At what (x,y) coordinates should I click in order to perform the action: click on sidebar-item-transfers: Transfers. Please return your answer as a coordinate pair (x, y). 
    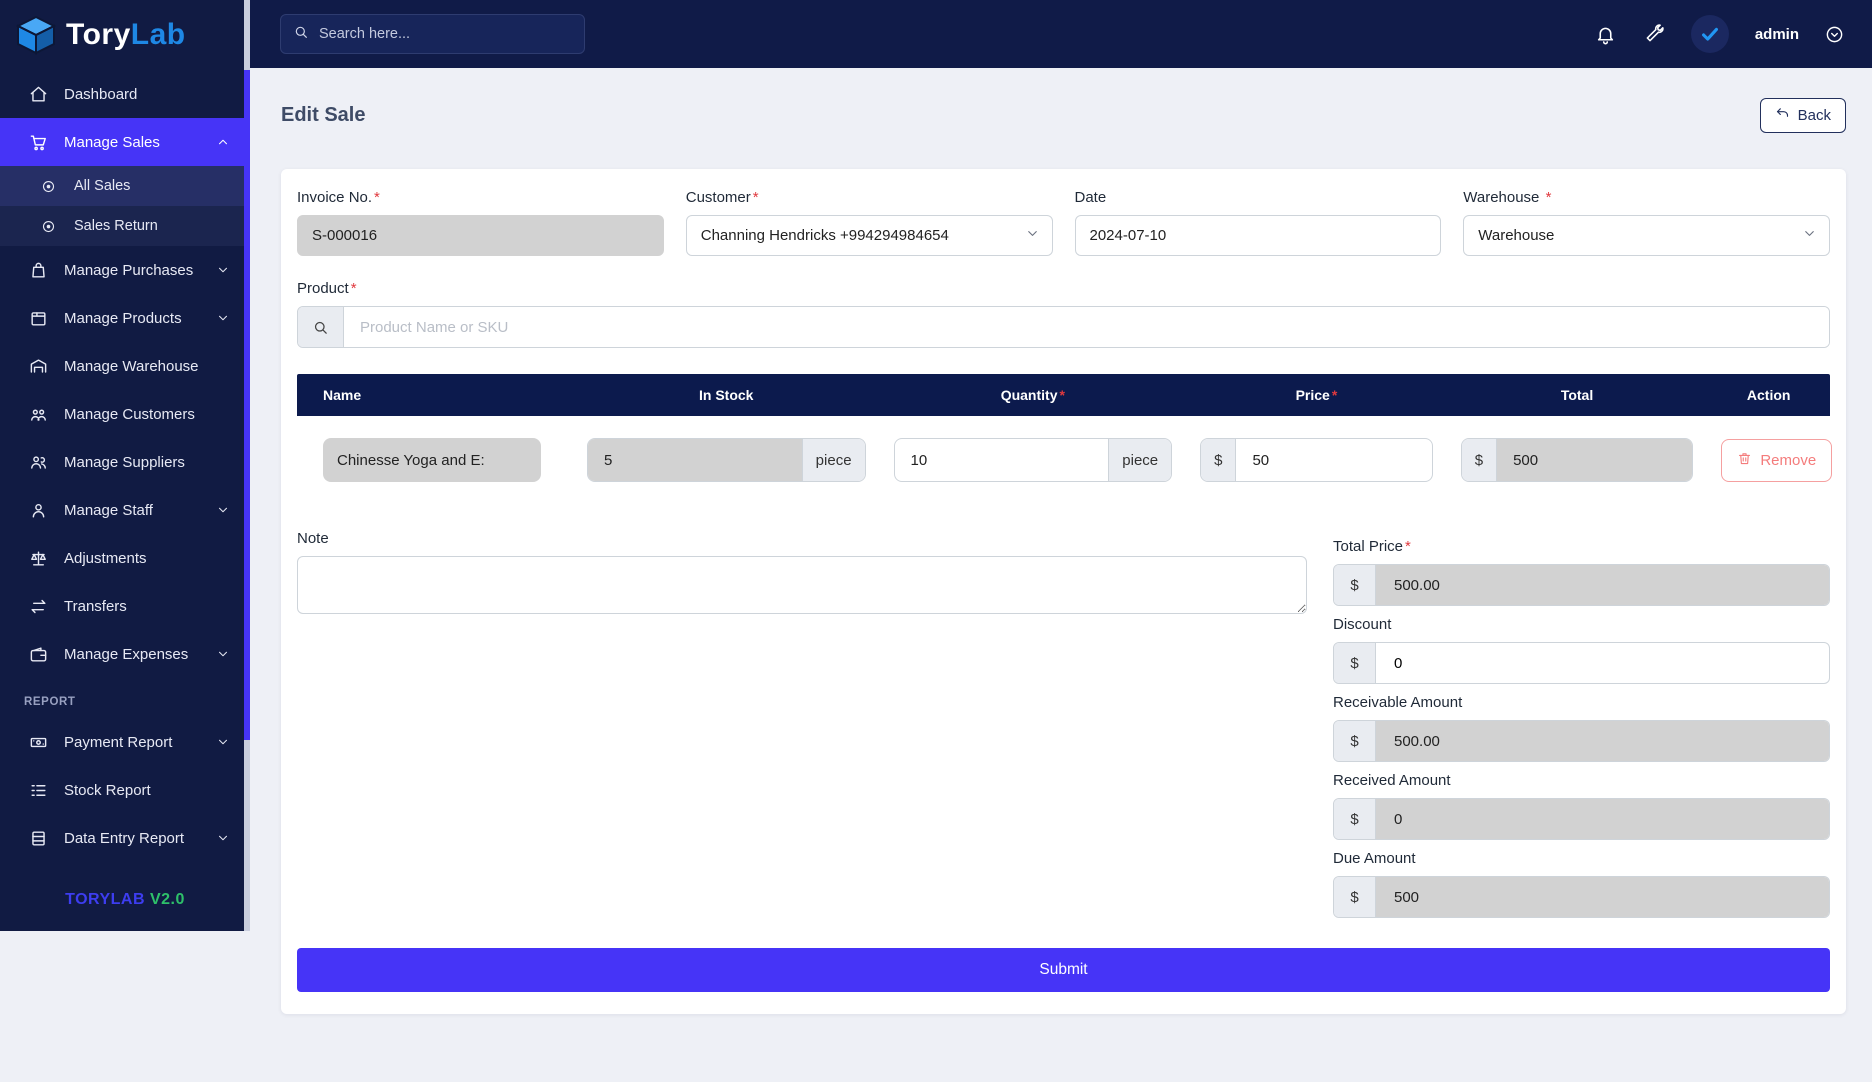
    Looking at the image, I should click on (125, 606).